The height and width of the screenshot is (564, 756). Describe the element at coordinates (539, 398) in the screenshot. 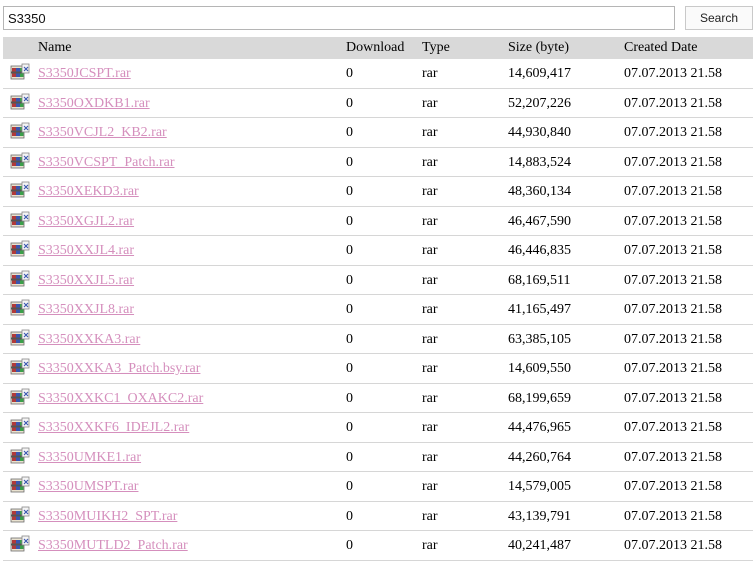

I see `file-size: 68,199,659` at that location.